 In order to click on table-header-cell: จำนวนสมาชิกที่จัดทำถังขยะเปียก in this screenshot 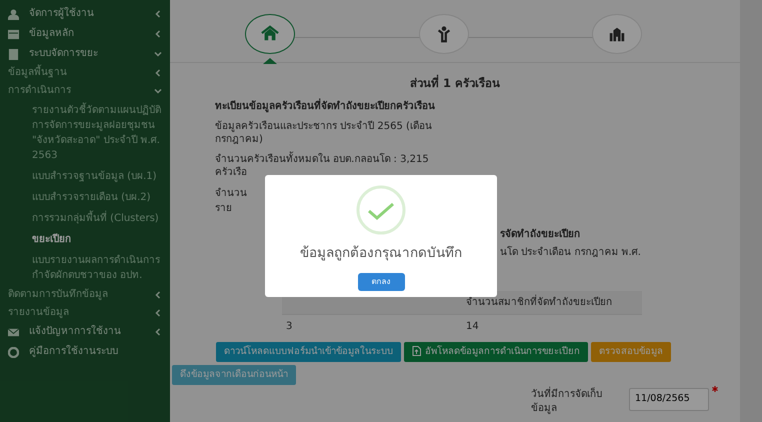, I will do `click(552, 302)`.